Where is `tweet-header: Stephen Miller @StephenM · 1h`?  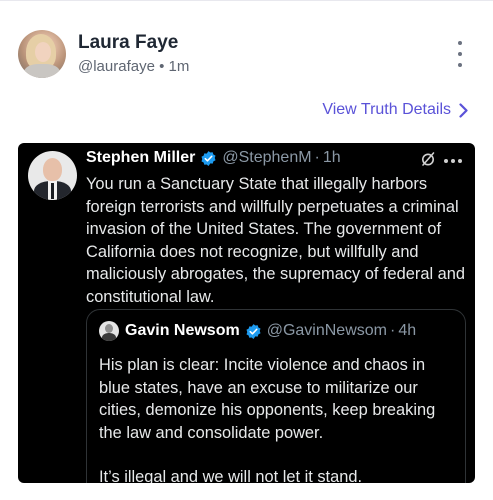 tweet-header: Stephen Miller @StephenM · 1h is located at coordinates (213, 158).